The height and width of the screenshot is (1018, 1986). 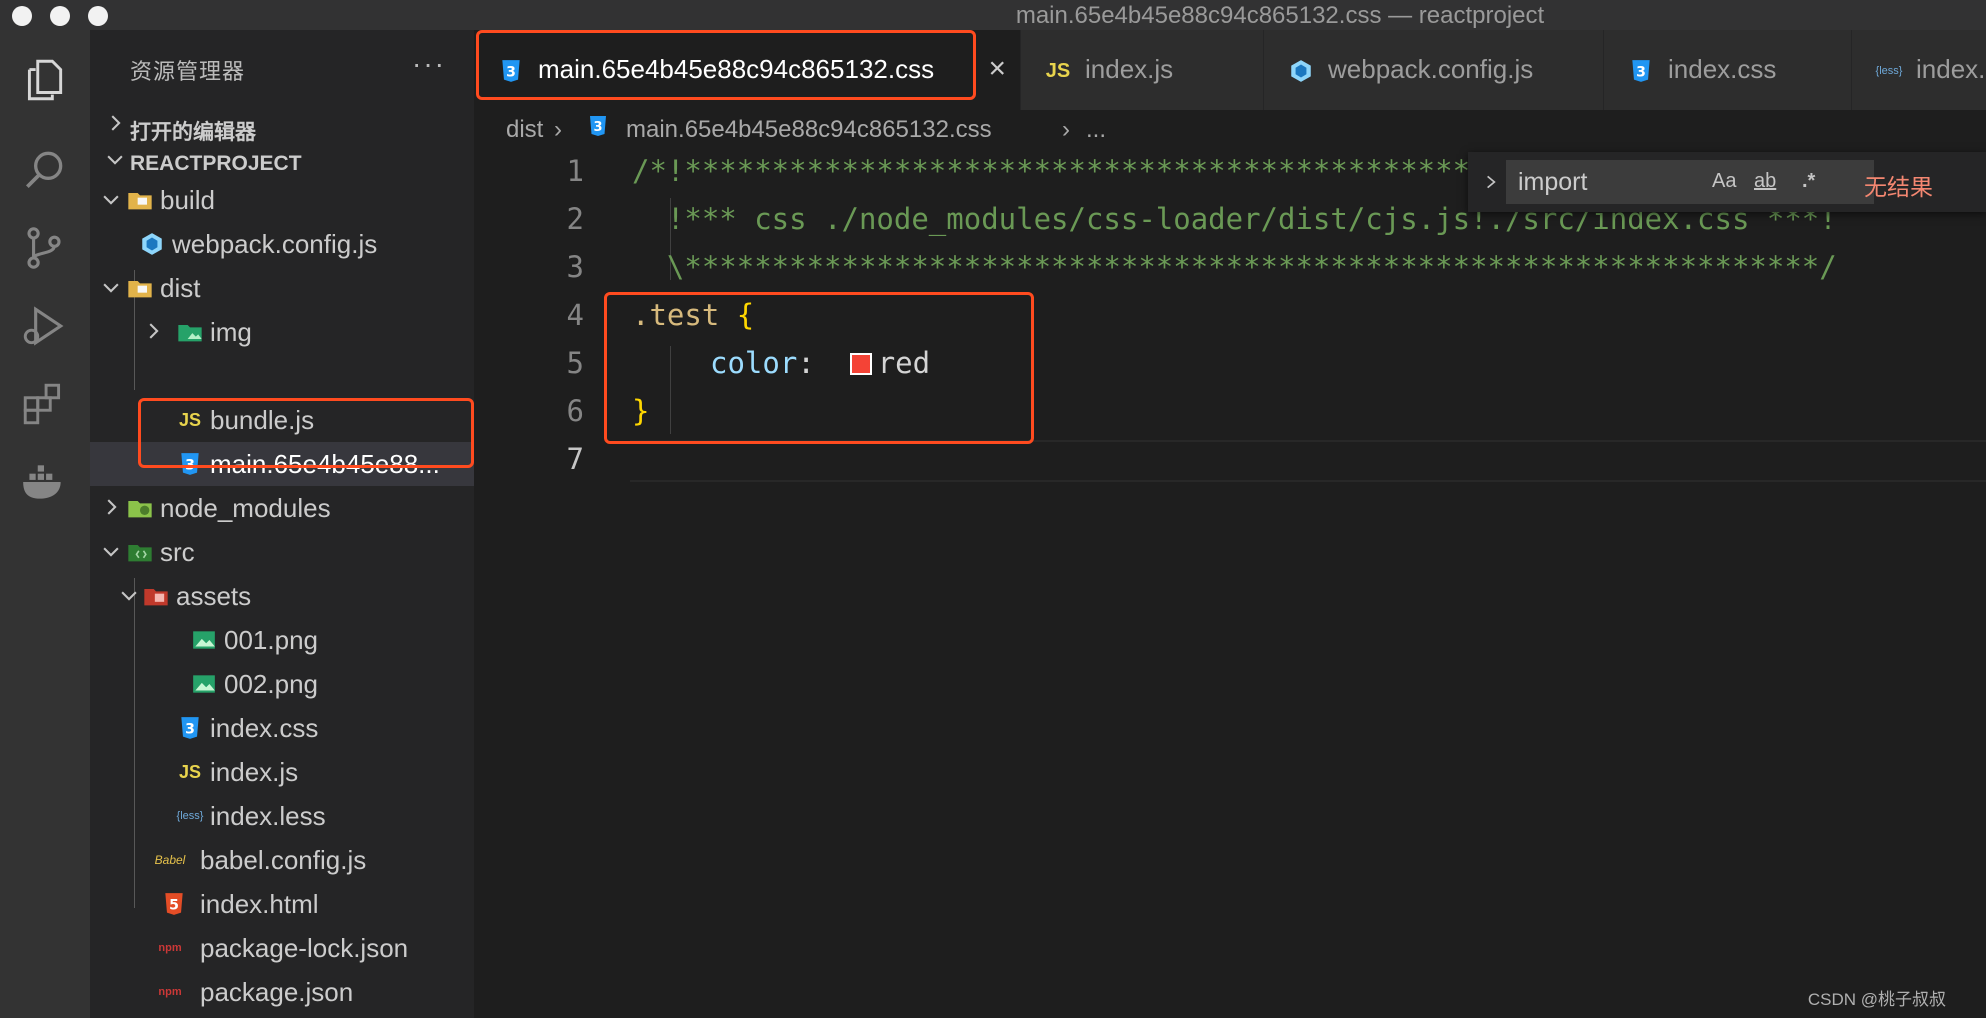 What do you see at coordinates (575, 171) in the screenshot?
I see `line-number: 1` at bounding box center [575, 171].